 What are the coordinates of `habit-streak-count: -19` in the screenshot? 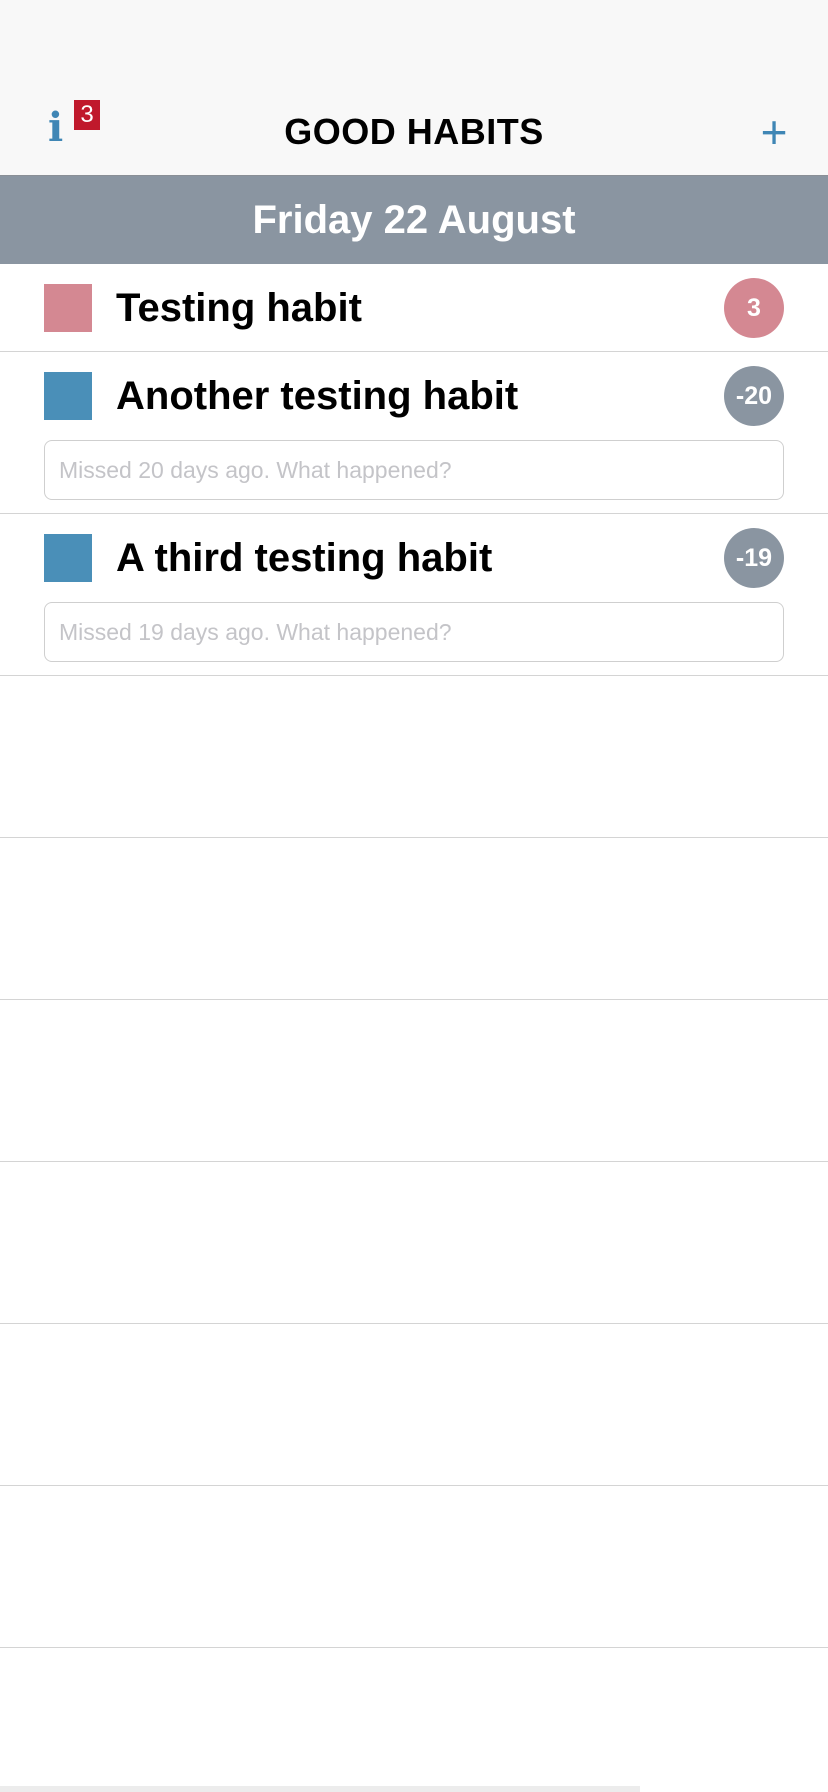 It's located at (754, 558).